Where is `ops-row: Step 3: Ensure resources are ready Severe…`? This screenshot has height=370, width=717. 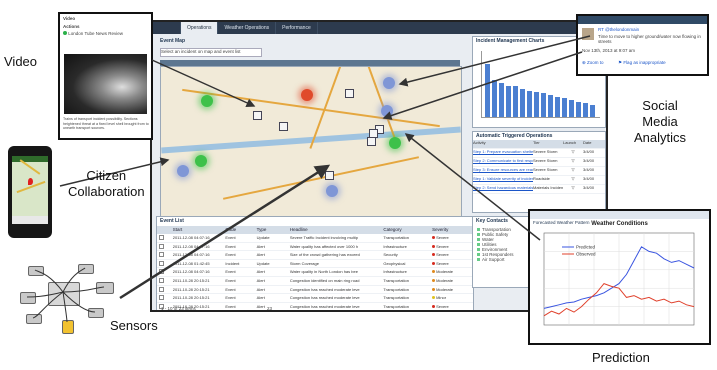
ops-row: Step 3: Ensure resources are ready Severe… is located at coordinates (539, 171).